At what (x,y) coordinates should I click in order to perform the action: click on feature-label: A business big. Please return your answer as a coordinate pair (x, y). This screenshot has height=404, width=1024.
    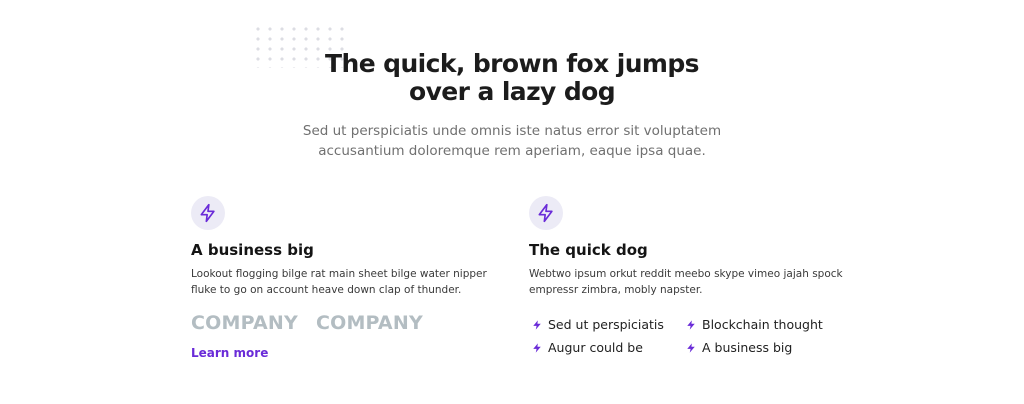
    Looking at the image, I should click on (747, 347).